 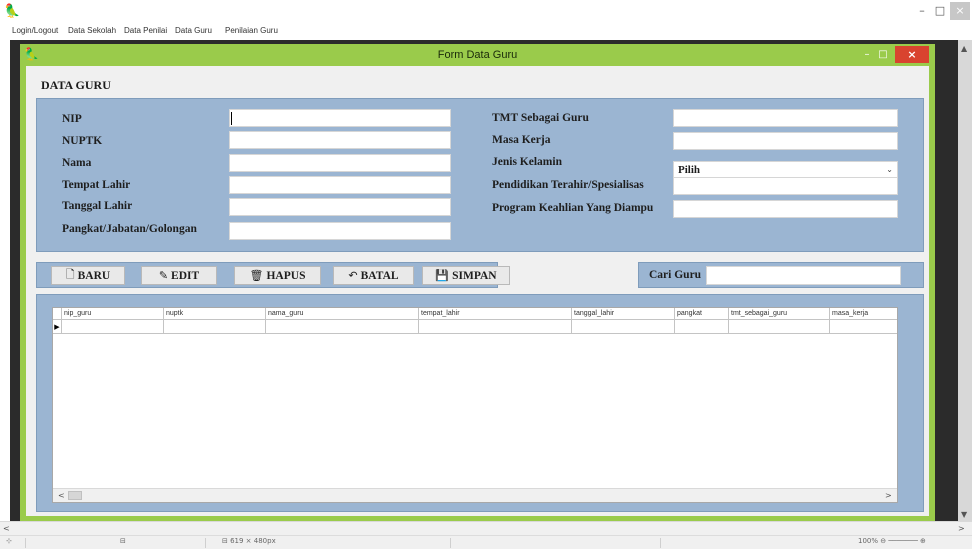 What do you see at coordinates (960, 11) in the screenshot?
I see `app-close-button: ×` at bounding box center [960, 11].